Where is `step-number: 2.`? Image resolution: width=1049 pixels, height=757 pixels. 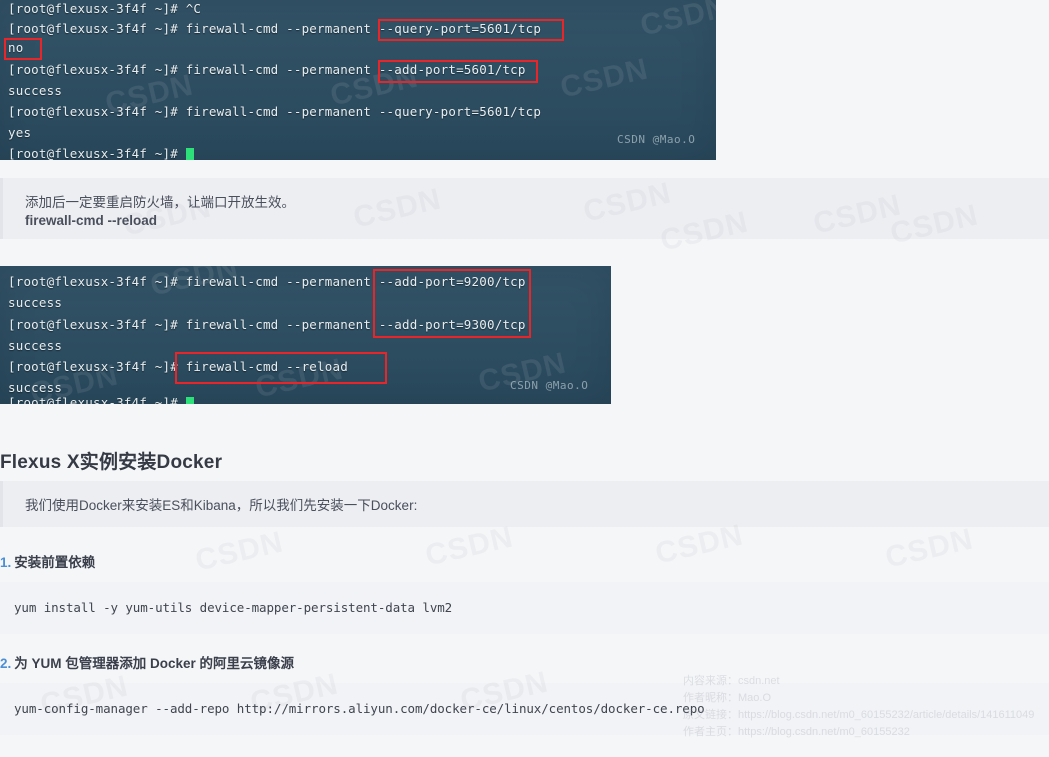 step-number: 2. is located at coordinates (6, 663).